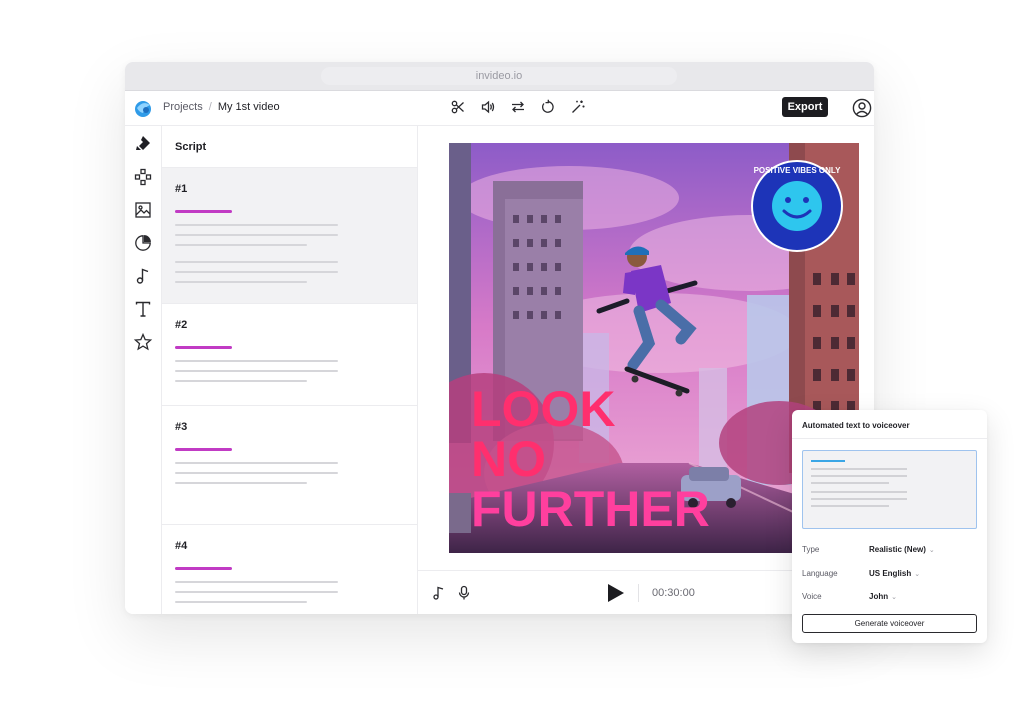  What do you see at coordinates (812, 596) in the screenshot?
I see `voice-label: Voice` at bounding box center [812, 596].